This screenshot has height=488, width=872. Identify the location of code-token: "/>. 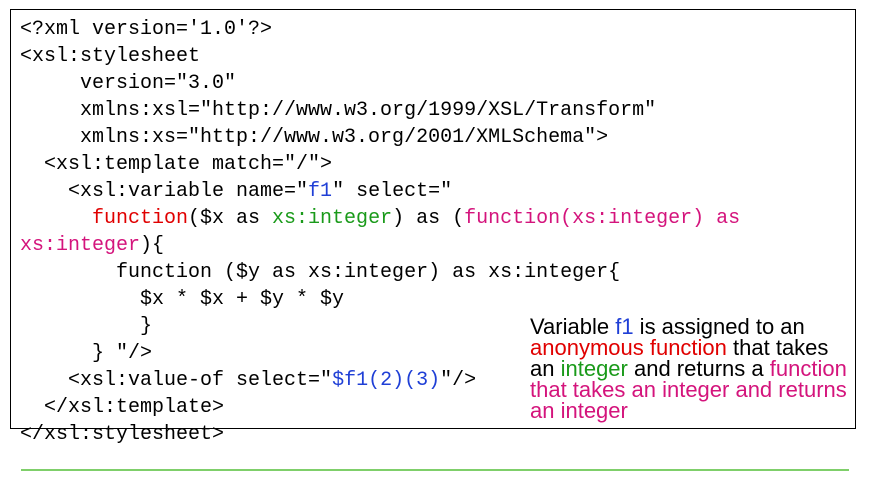
(458, 380).